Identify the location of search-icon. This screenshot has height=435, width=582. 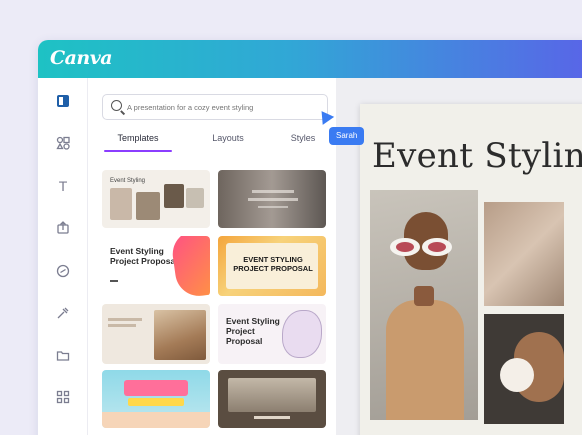
(116, 105).